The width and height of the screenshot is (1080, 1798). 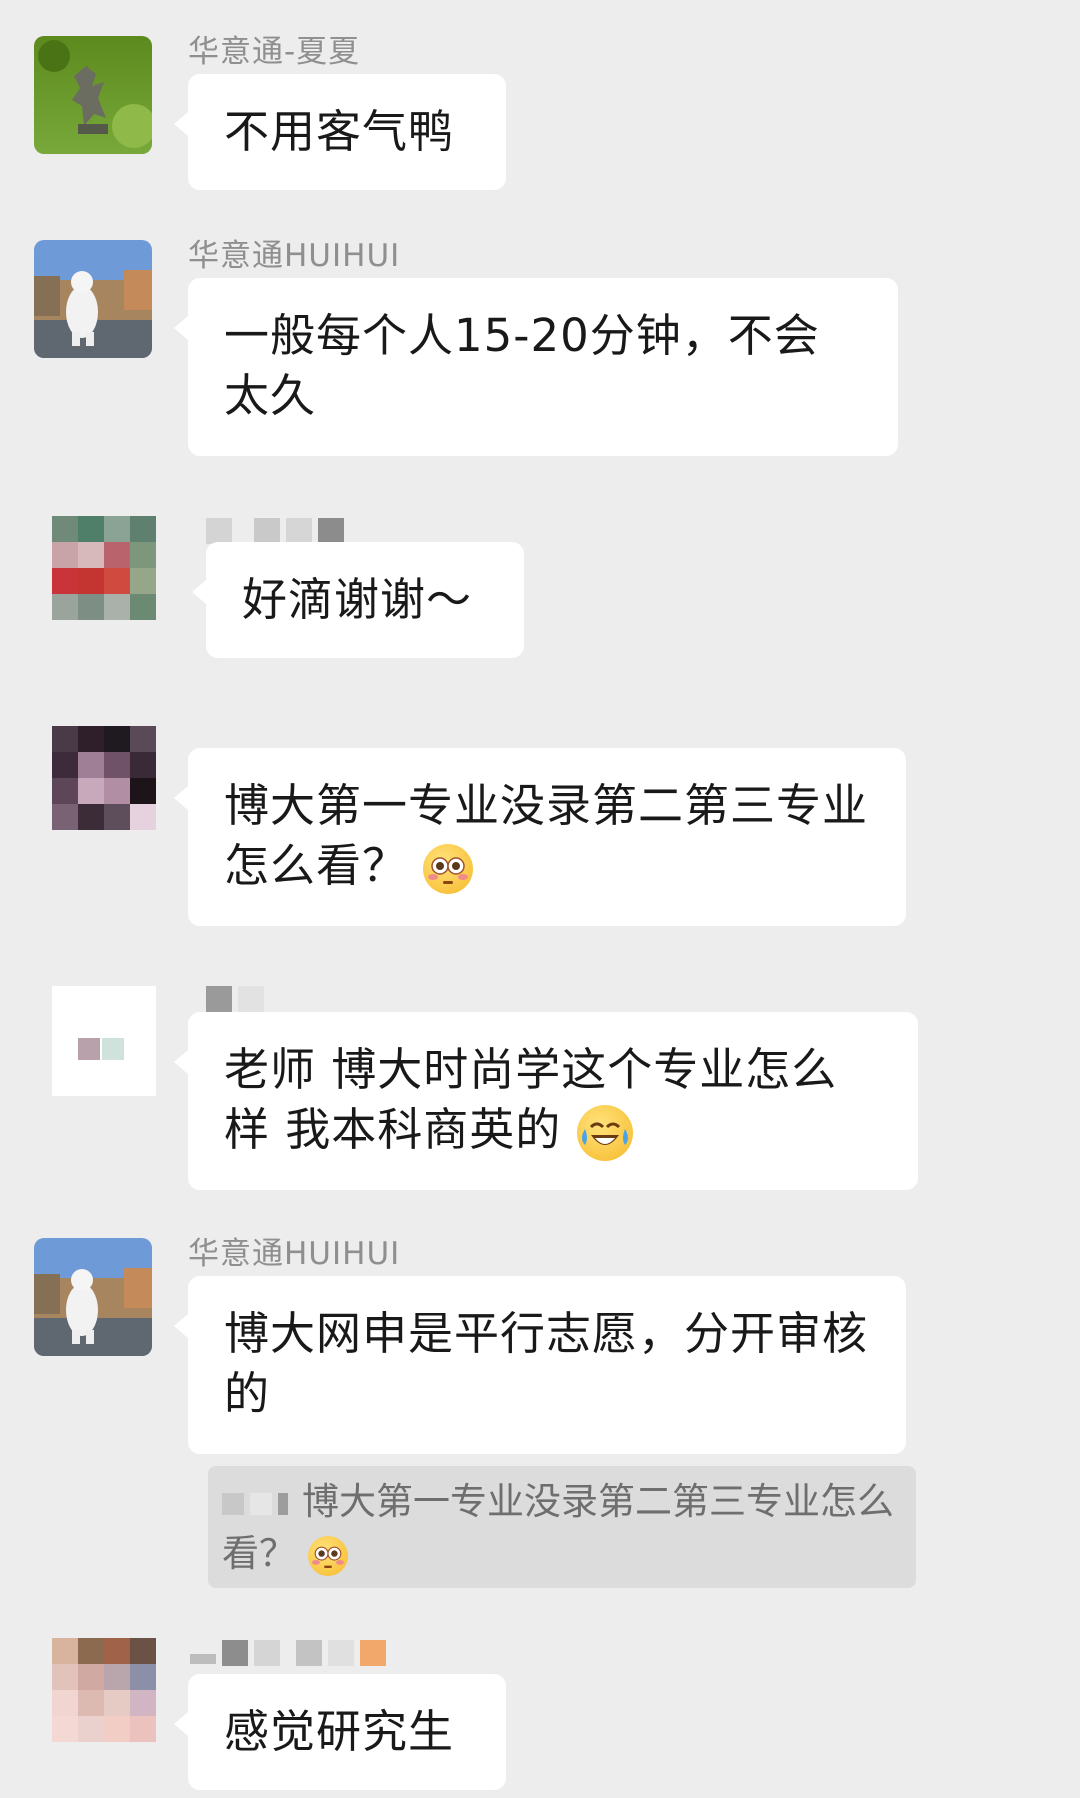 I want to click on message-bubble: 博大第一专业没录第二第三专业怎么看？, so click(x=540, y=837).